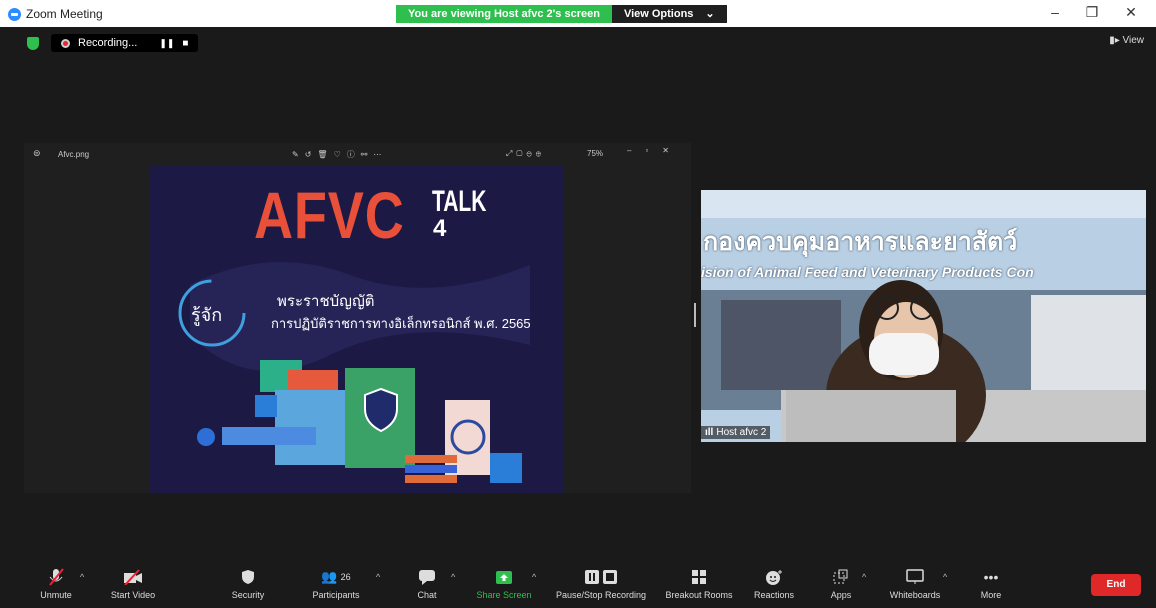 This screenshot has height=608, width=1156. I want to click on photo-viewer-header: ⊜ Afvc.png ✎↺🗑♡ⓘ⚯⋯ ⤢▢⊖⊕ 75% –▫✕, so click(357, 154).